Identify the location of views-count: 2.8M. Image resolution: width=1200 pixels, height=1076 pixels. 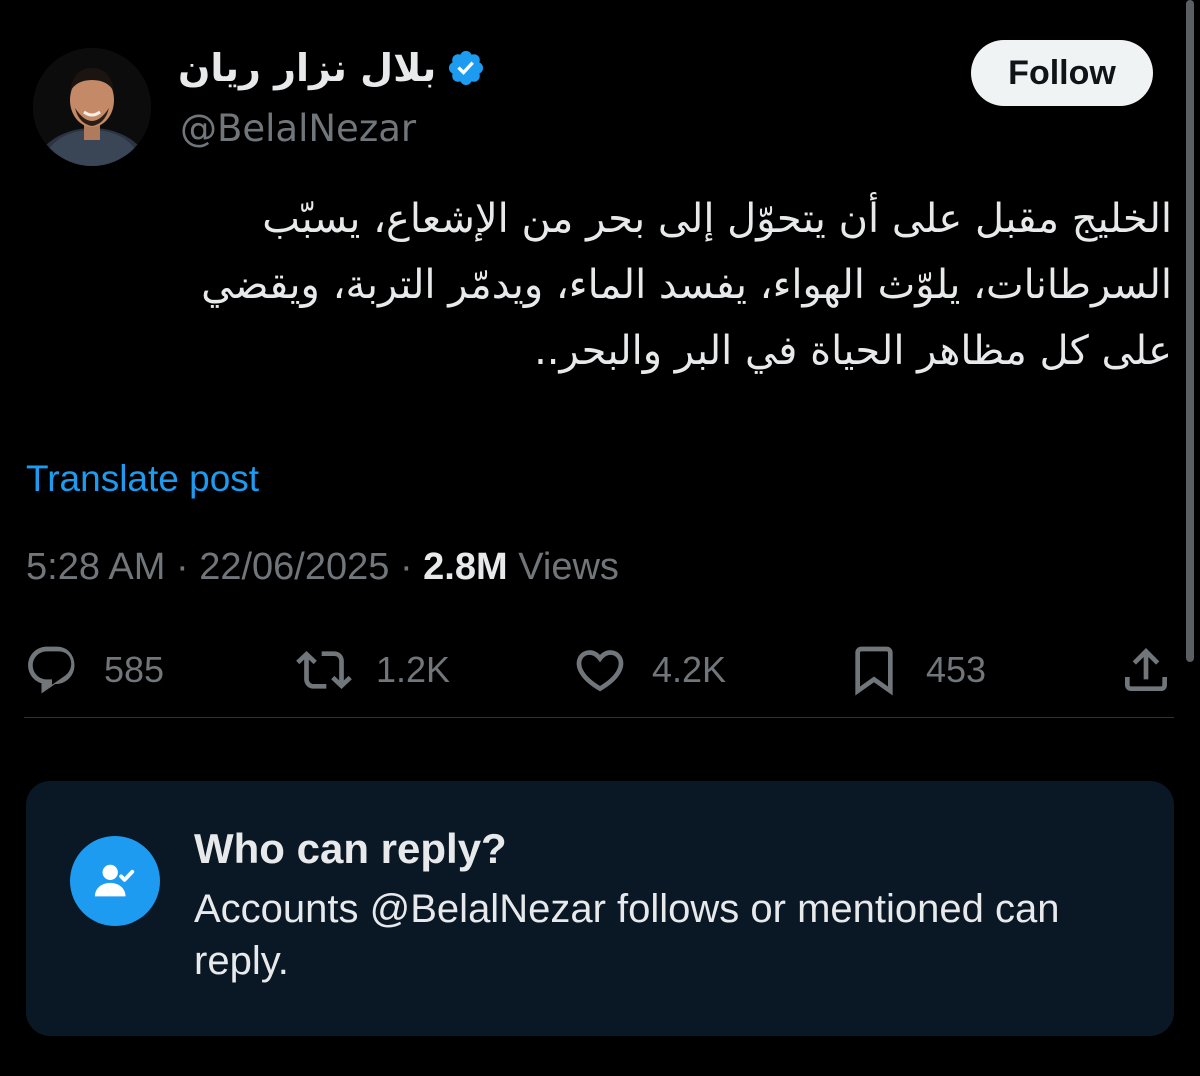
(465, 567).